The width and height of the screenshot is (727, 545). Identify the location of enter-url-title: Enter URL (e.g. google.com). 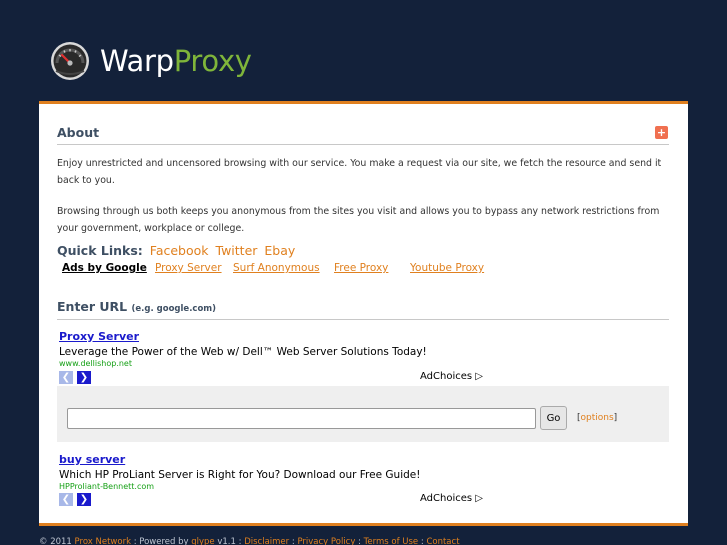
(136, 306).